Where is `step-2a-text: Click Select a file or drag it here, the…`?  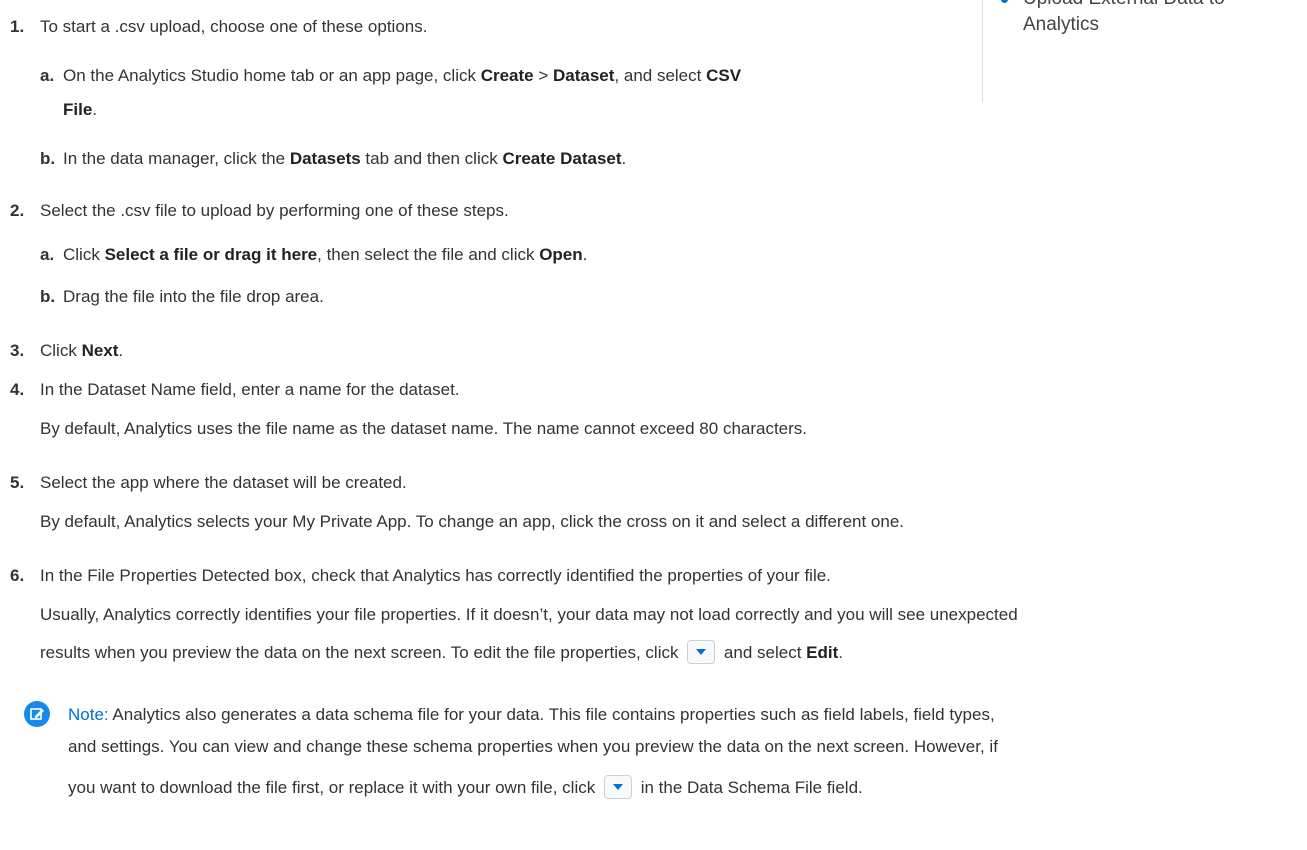
step-2a-text: Click Select a file or drag it here, the… is located at coordinates (325, 254).